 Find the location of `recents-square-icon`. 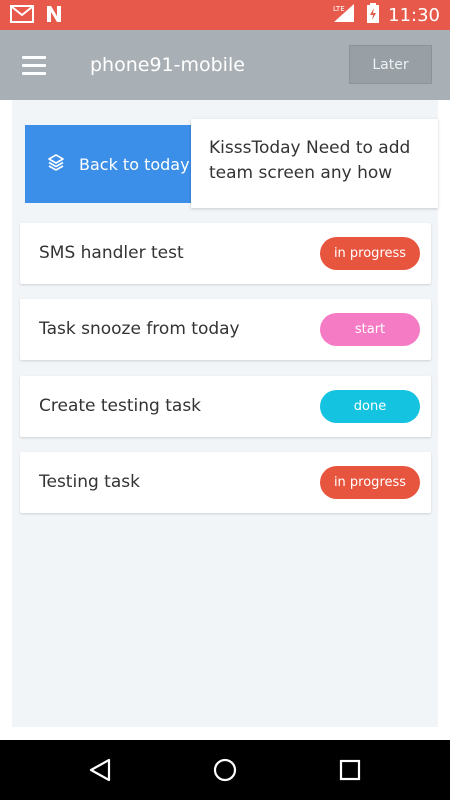

recents-square-icon is located at coordinates (350, 770).